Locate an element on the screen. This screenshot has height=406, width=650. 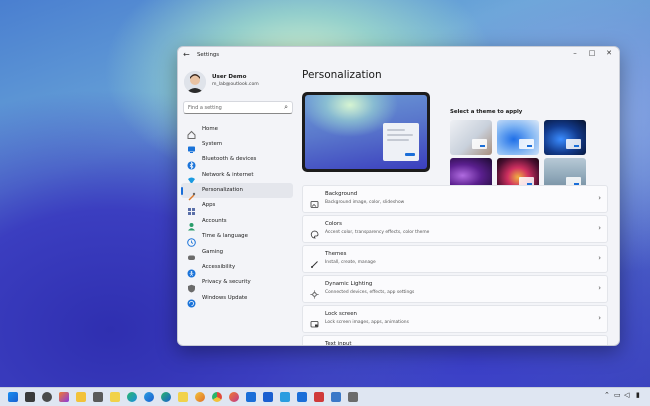
bluetooth-icon is located at coordinates (191, 162).